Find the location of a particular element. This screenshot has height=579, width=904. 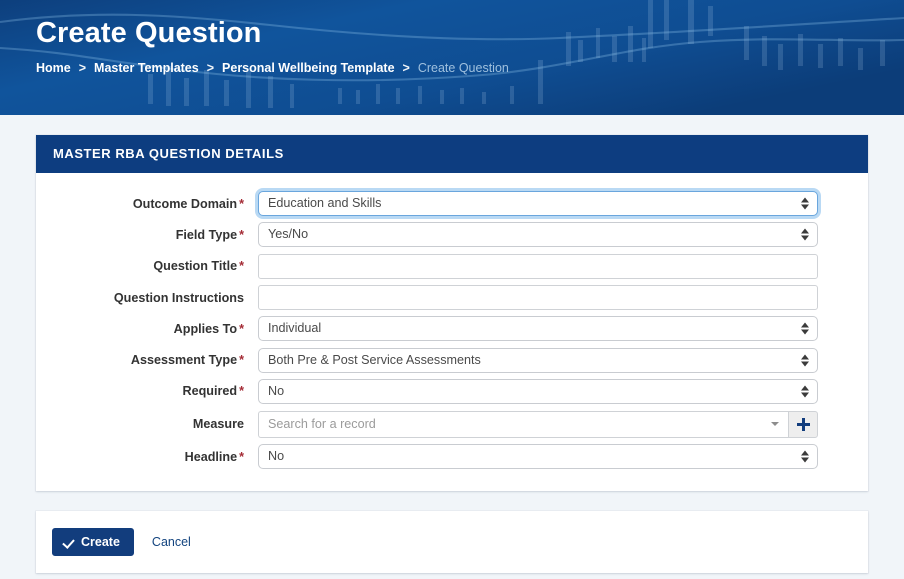

label-outcome-domain: Outcome Domain * is located at coordinates (147, 204).